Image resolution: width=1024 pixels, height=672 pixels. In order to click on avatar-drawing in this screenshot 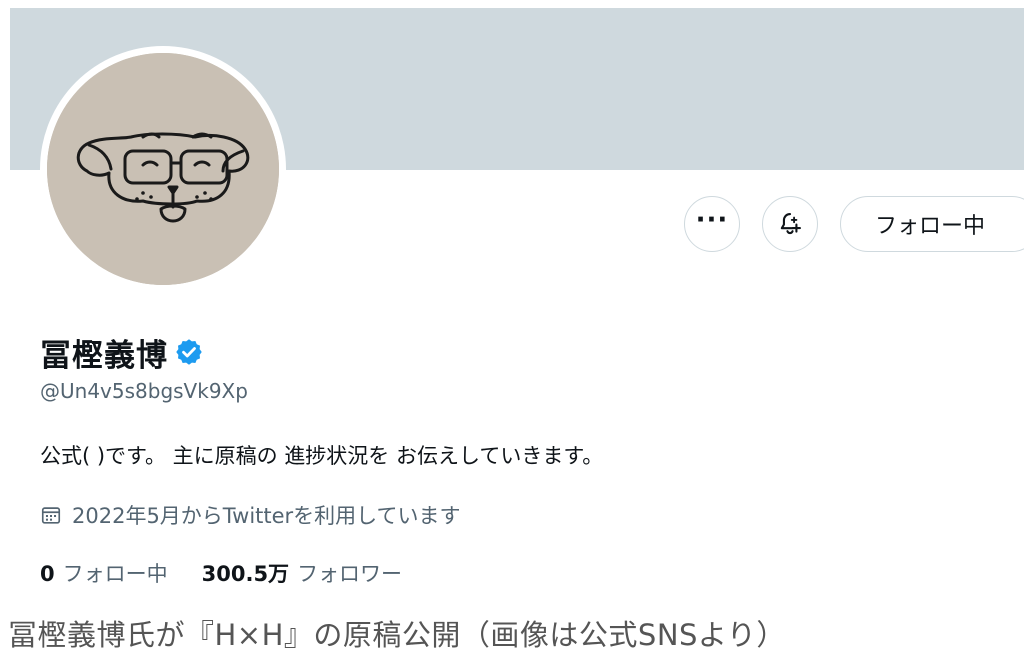, I will do `click(163, 169)`.